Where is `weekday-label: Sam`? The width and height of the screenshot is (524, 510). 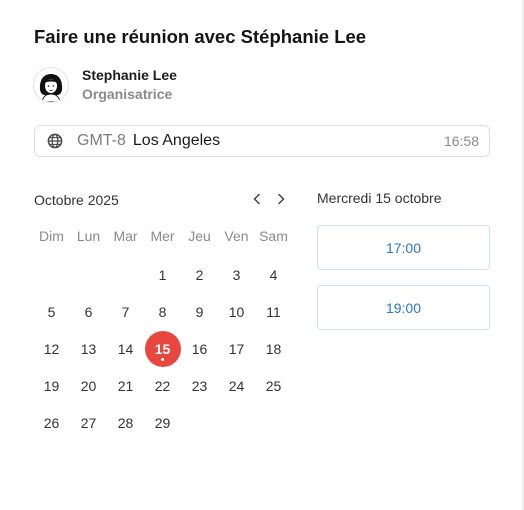
weekday-label: Sam is located at coordinates (273, 236).